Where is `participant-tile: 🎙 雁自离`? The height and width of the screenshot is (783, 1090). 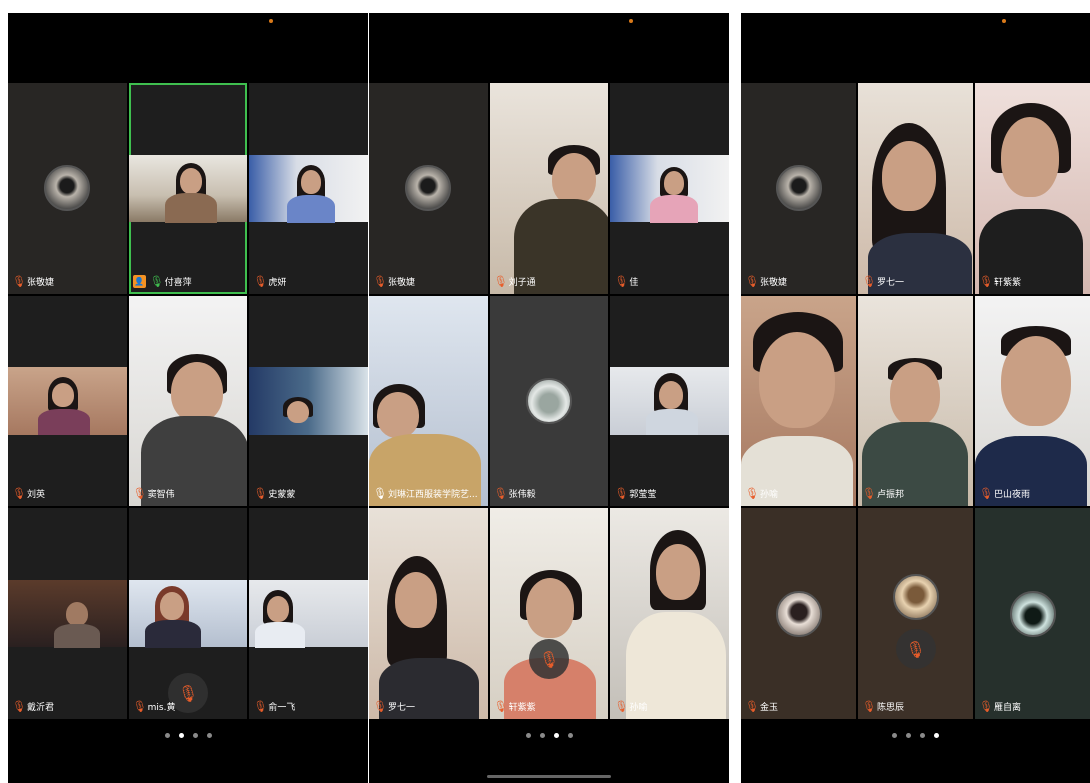
participant-tile: 🎙 雁自离 is located at coordinates (1032, 613).